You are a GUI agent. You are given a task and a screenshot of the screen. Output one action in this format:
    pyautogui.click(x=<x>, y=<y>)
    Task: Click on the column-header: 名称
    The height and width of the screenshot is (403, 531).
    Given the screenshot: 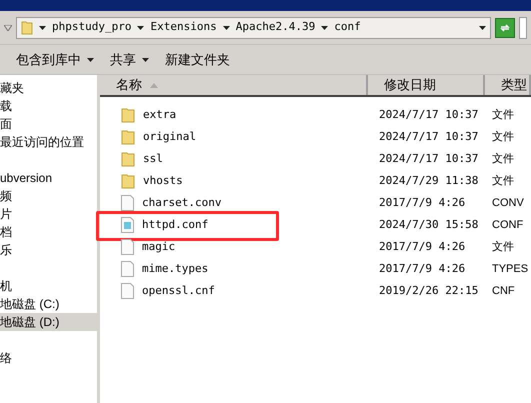 What is the action you would take?
    pyautogui.click(x=234, y=85)
    